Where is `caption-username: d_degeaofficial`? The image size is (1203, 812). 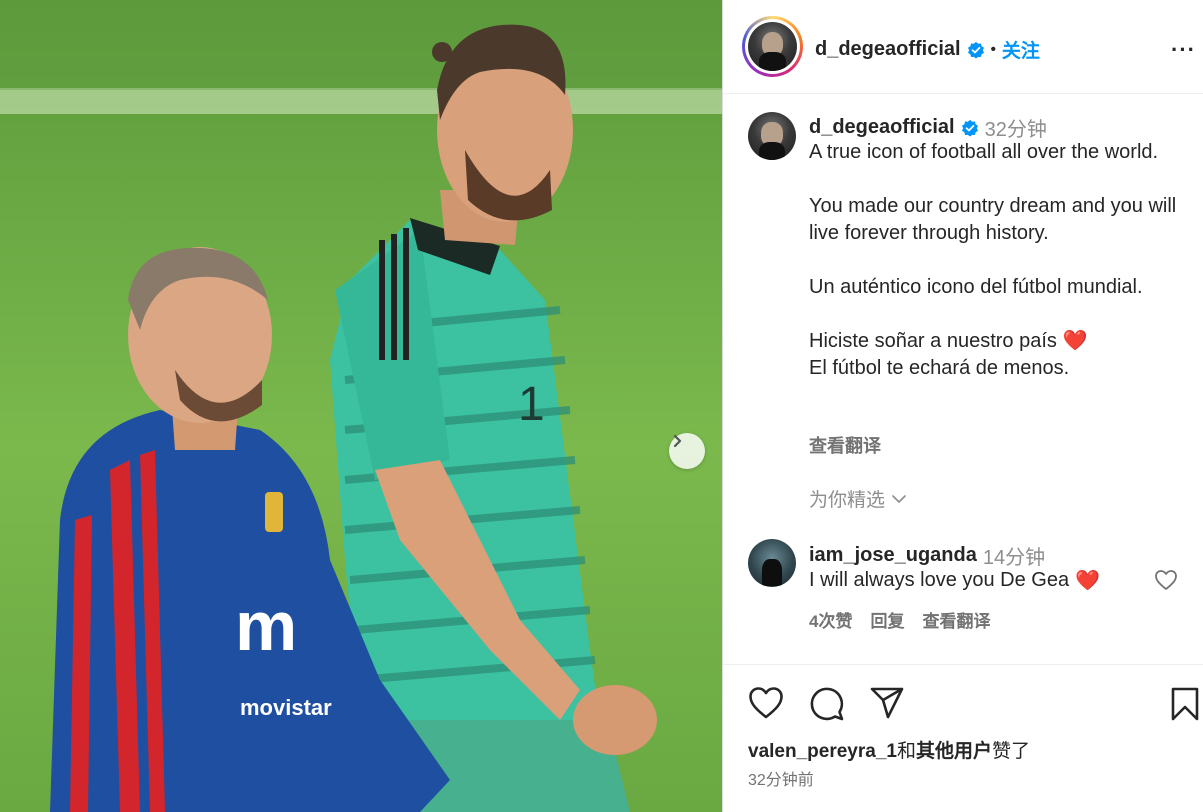
caption-username: d_degeaofficial is located at coordinates (882, 127).